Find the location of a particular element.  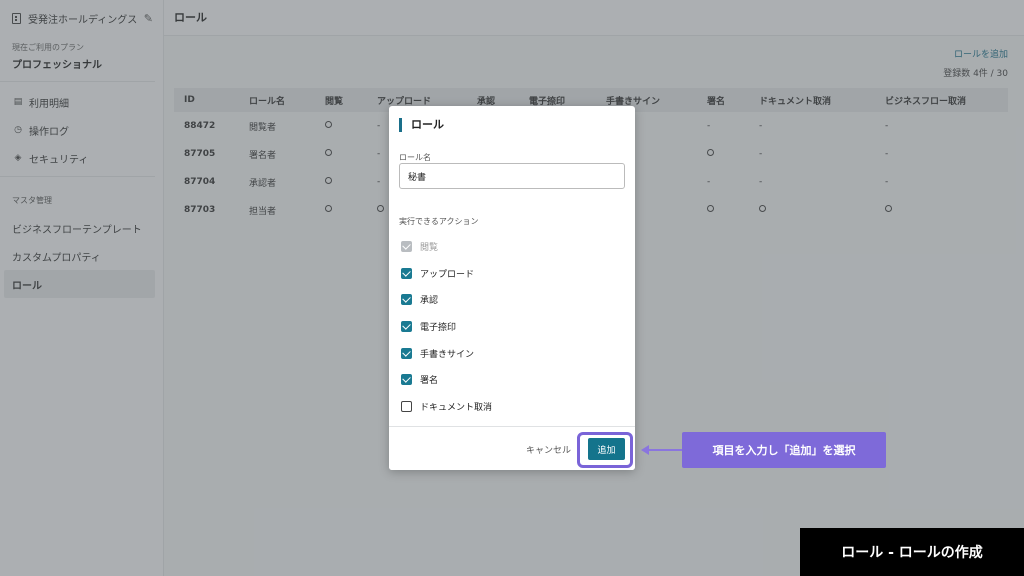

instruction-callout: 項目を入力し「追加」を選択 is located at coordinates (784, 450).